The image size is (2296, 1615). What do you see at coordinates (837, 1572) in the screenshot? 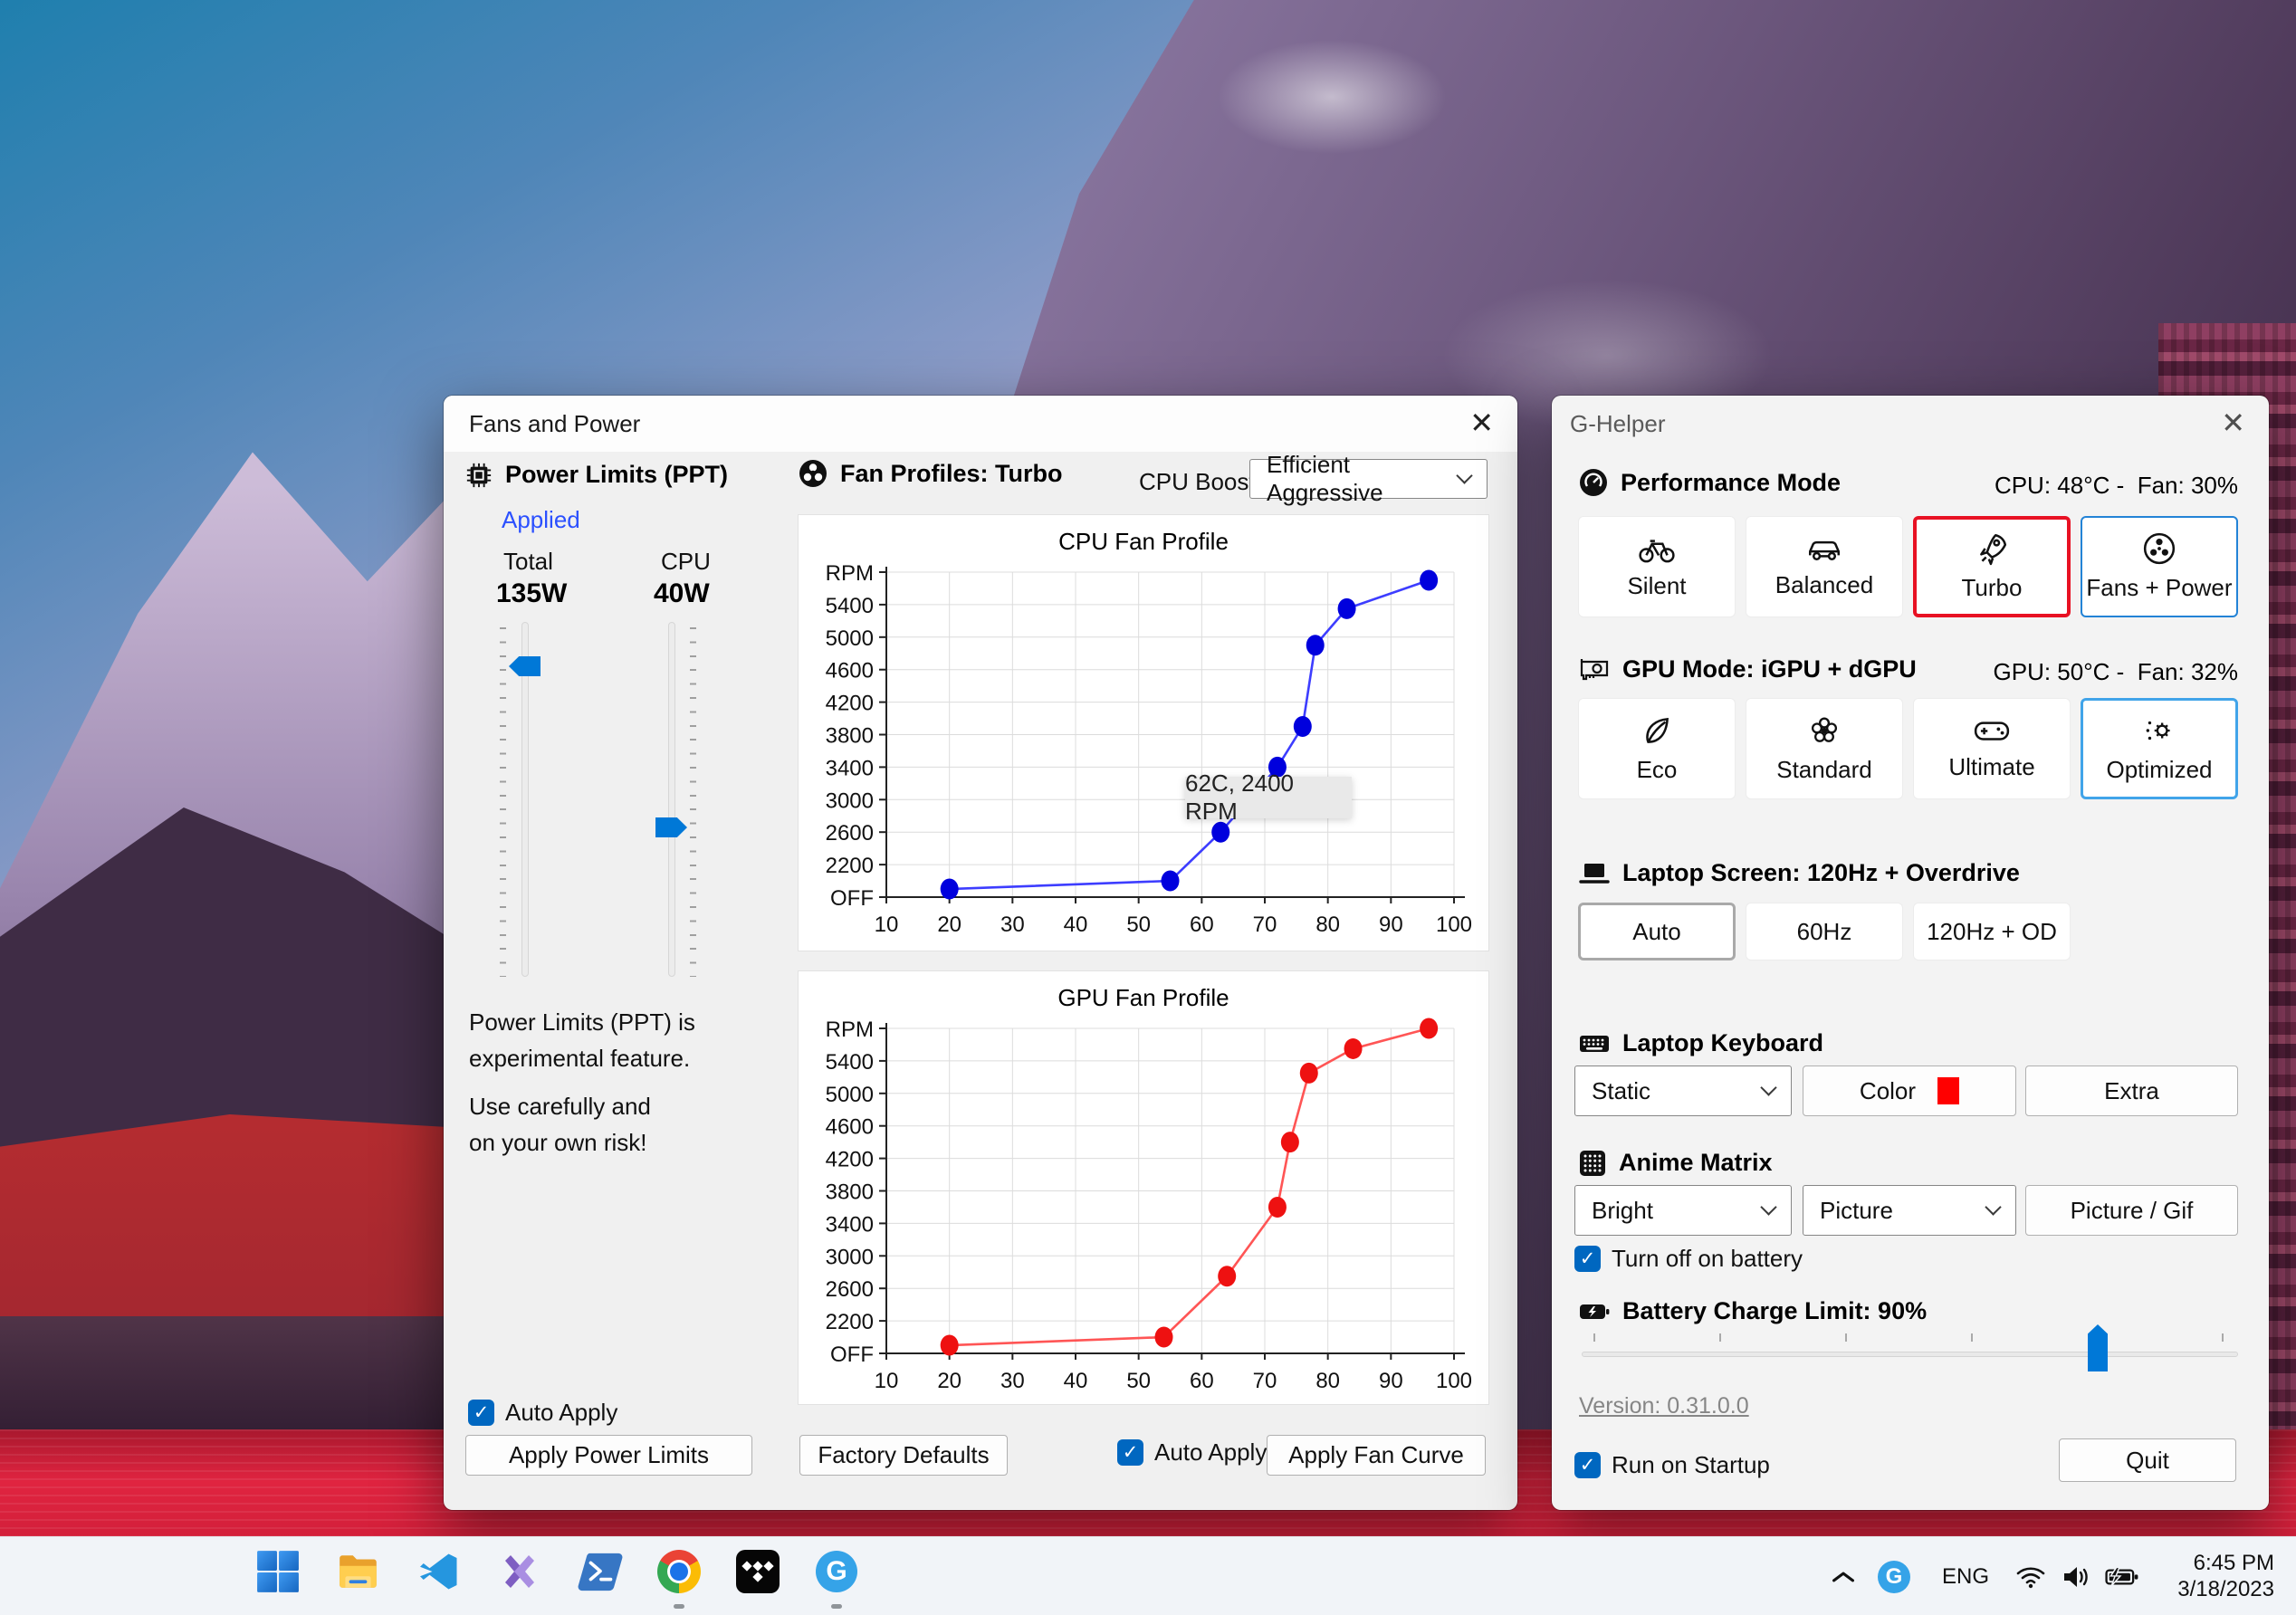
I see `g-helper-taskbar-icon: G` at bounding box center [837, 1572].